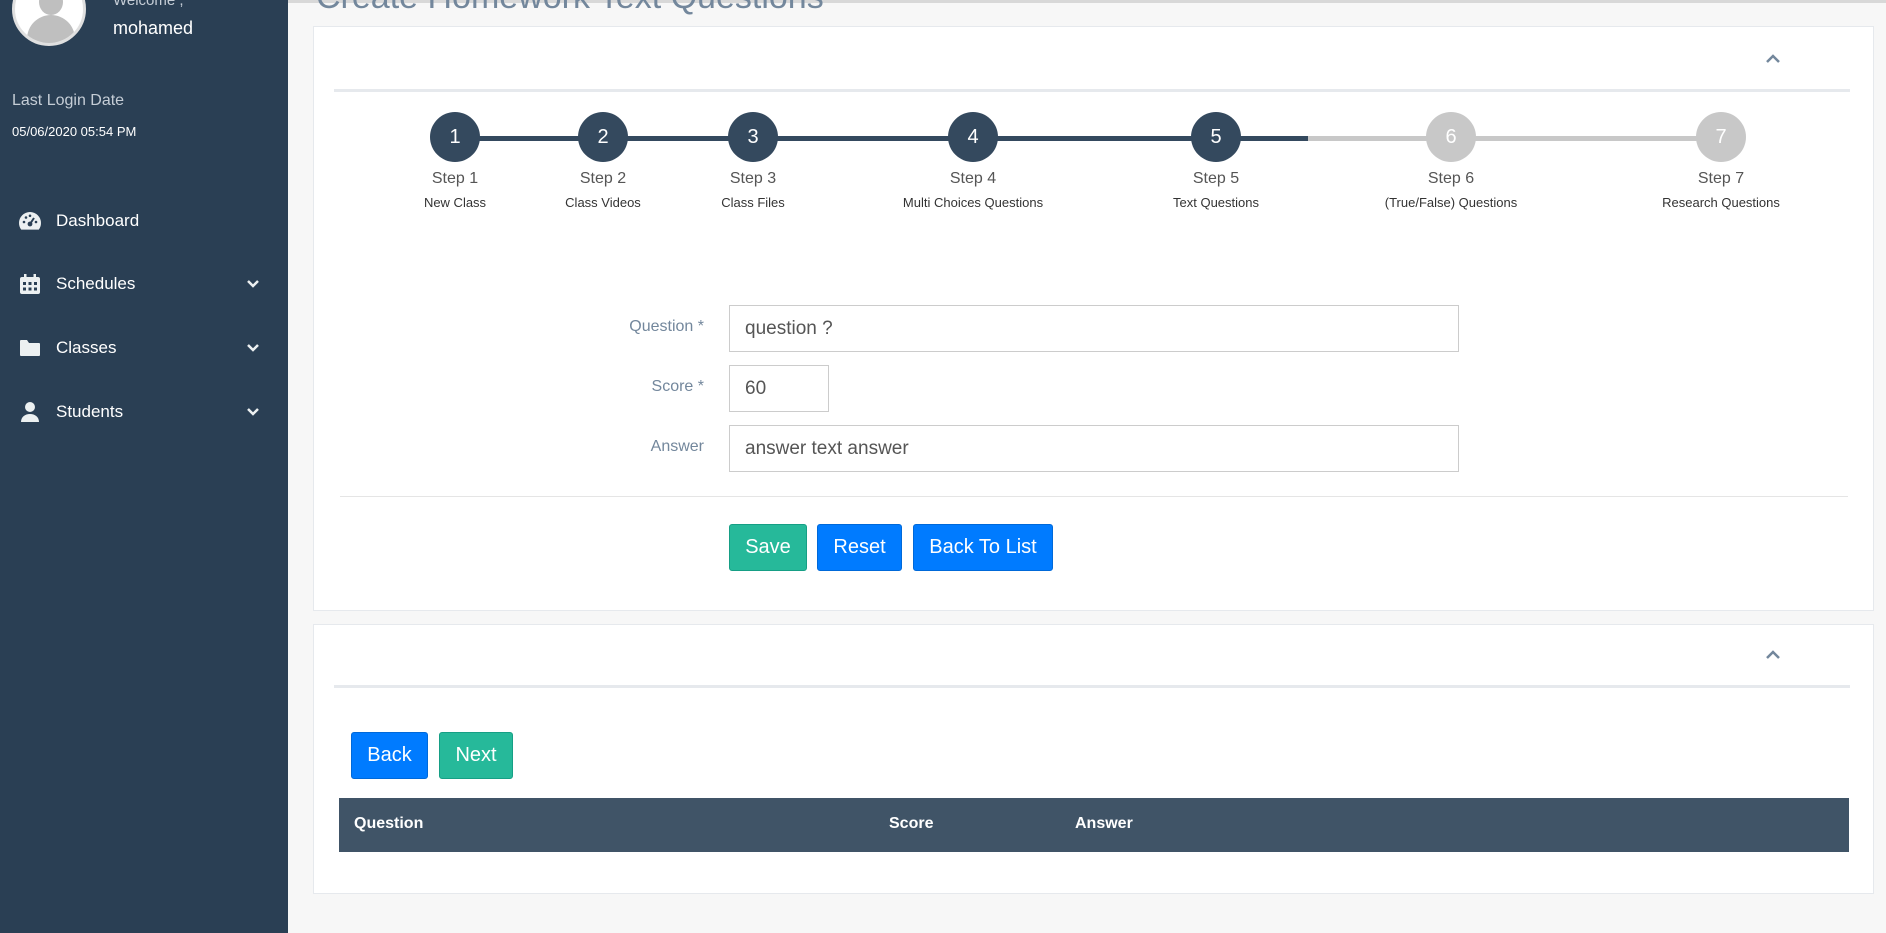  What do you see at coordinates (90, 411) in the screenshot?
I see `sidebar-item-label: Students` at bounding box center [90, 411].